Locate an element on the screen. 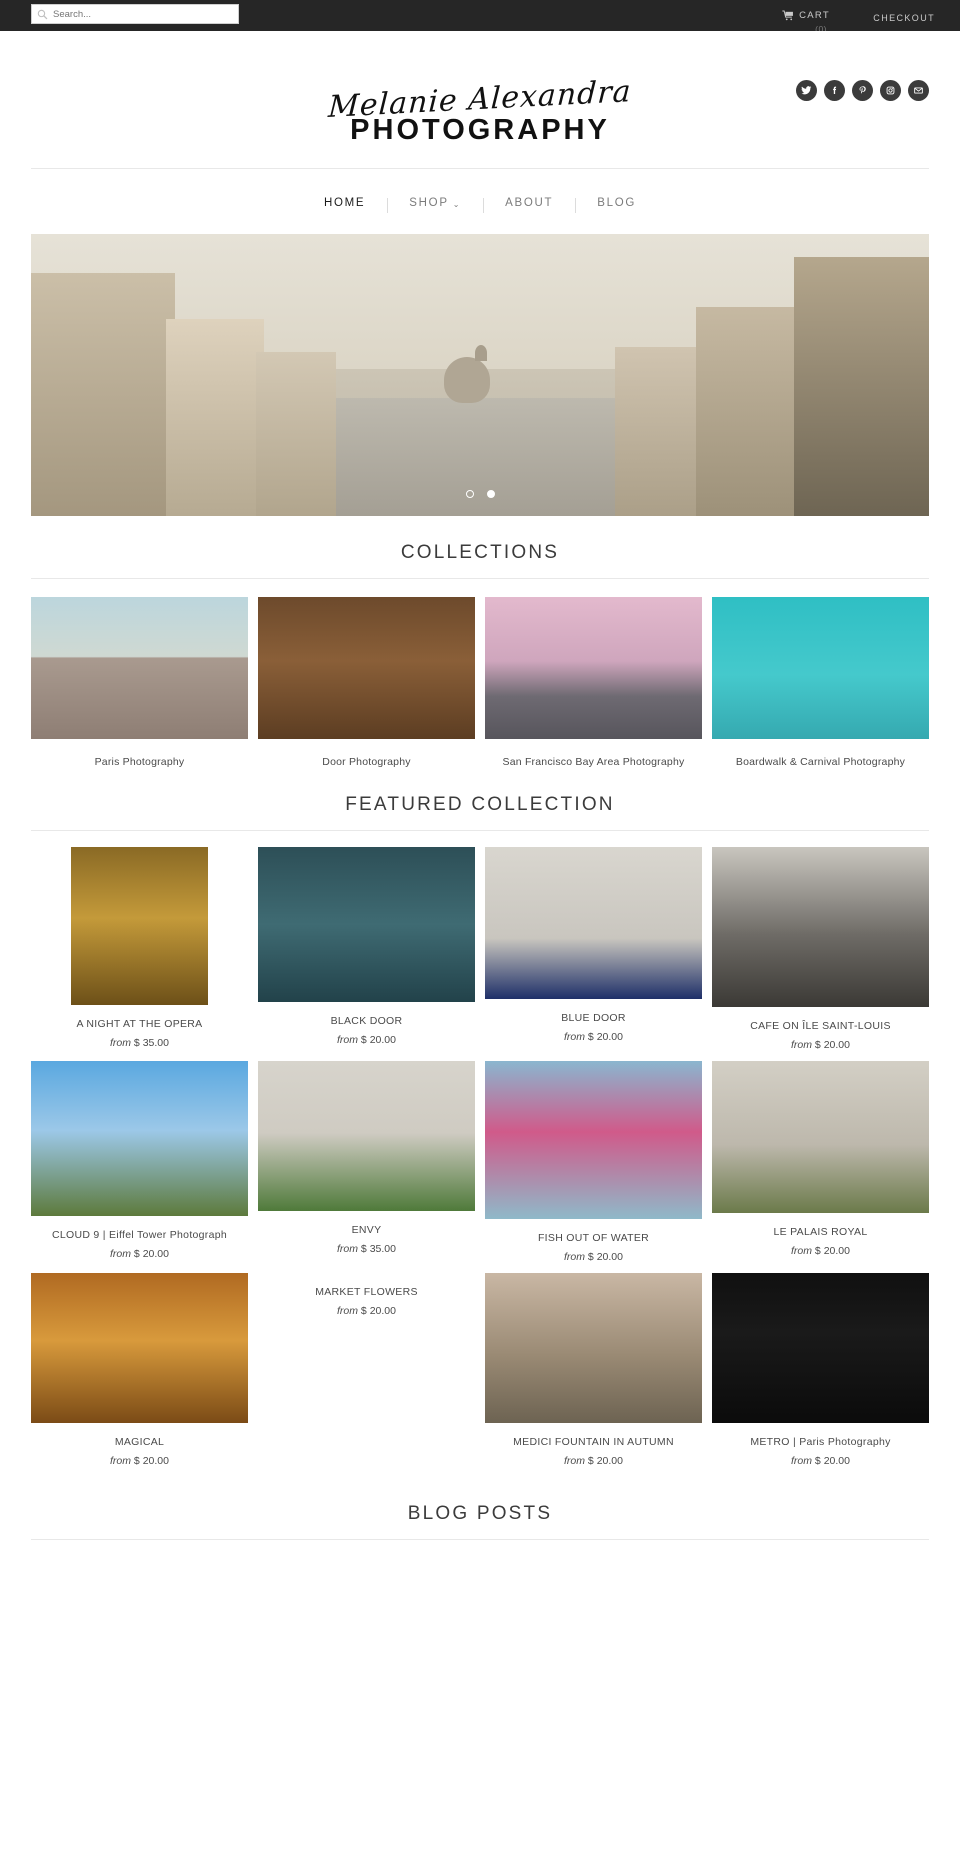 This screenshot has height=1875, width=960. collection-label: Paris Photography is located at coordinates (139, 762).